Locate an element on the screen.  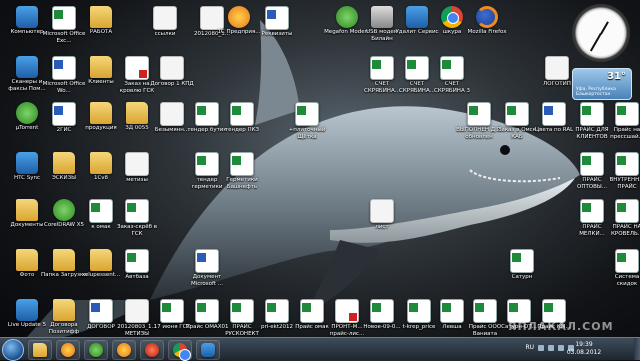
yandex-icon is located at coordinates (152, 350).